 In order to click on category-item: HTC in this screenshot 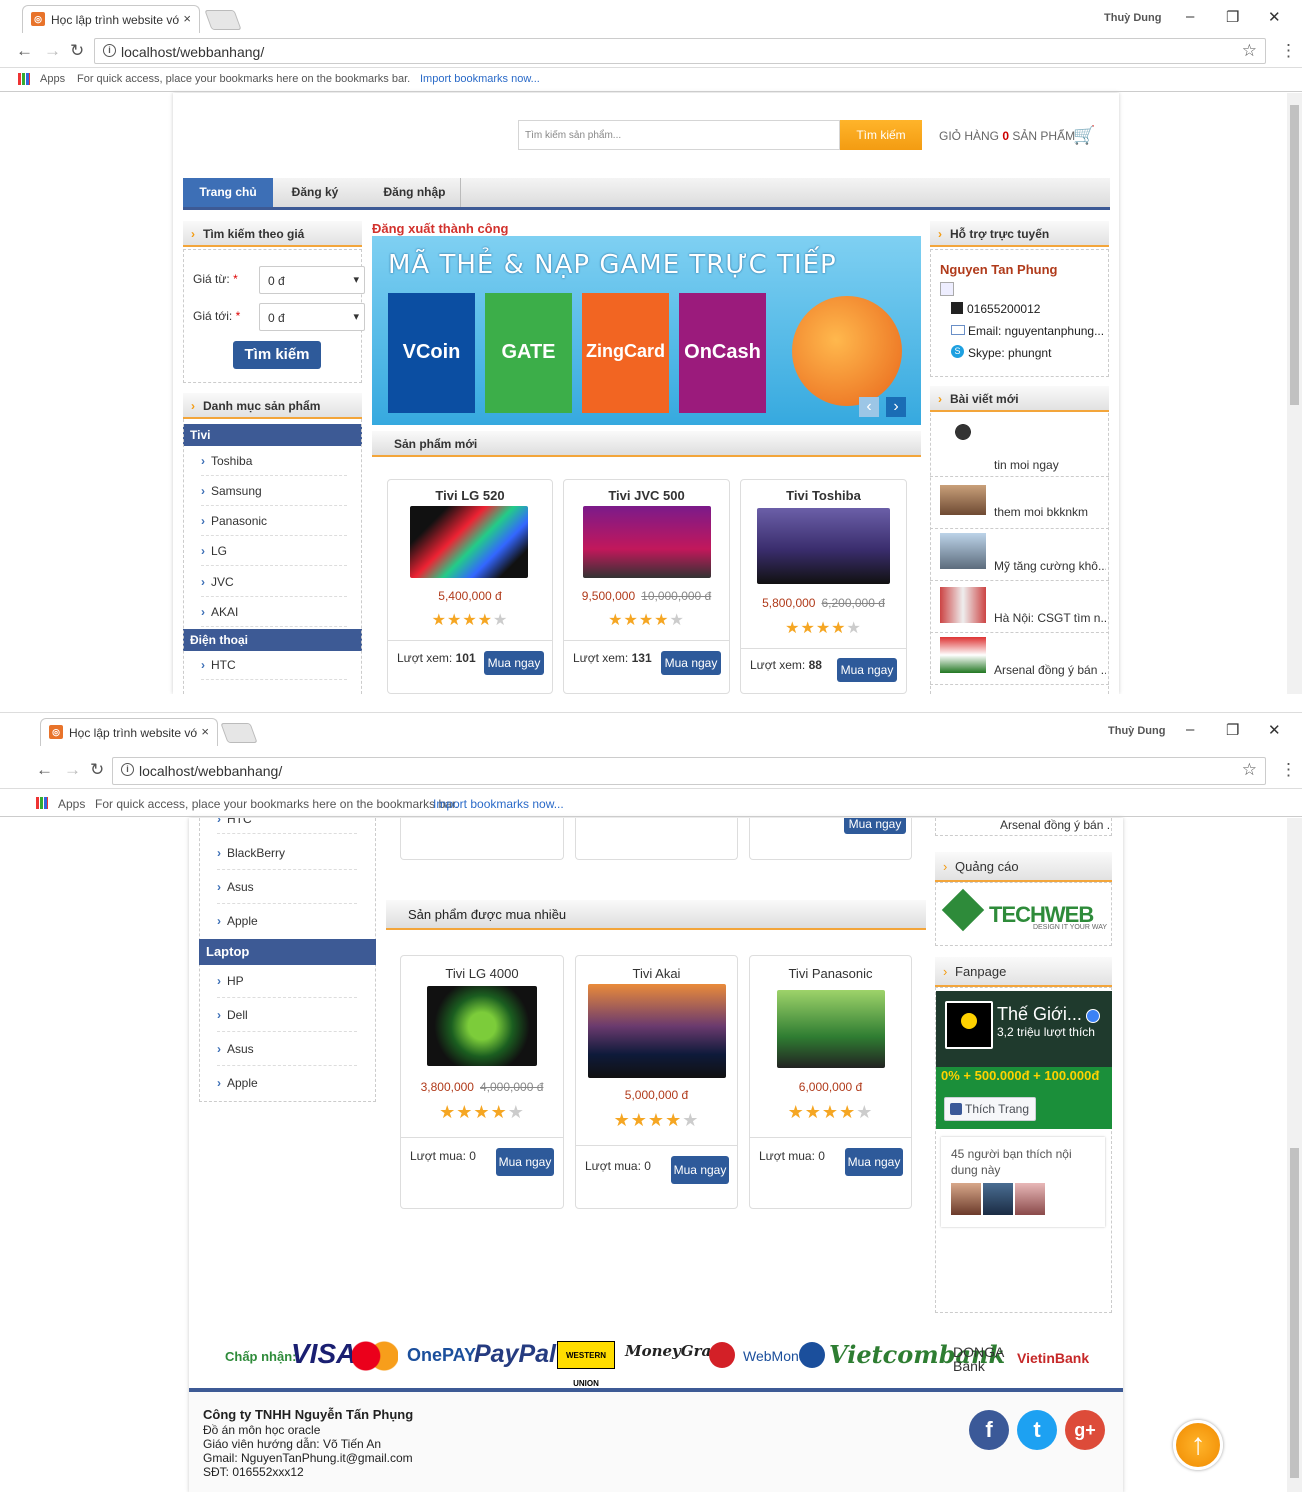, I will do `click(287, 826)`.